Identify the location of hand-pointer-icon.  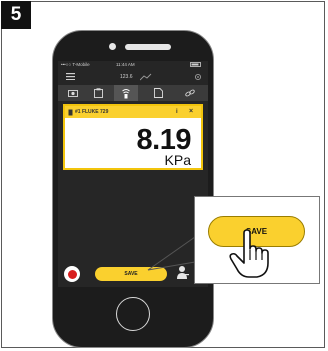
(249, 253).